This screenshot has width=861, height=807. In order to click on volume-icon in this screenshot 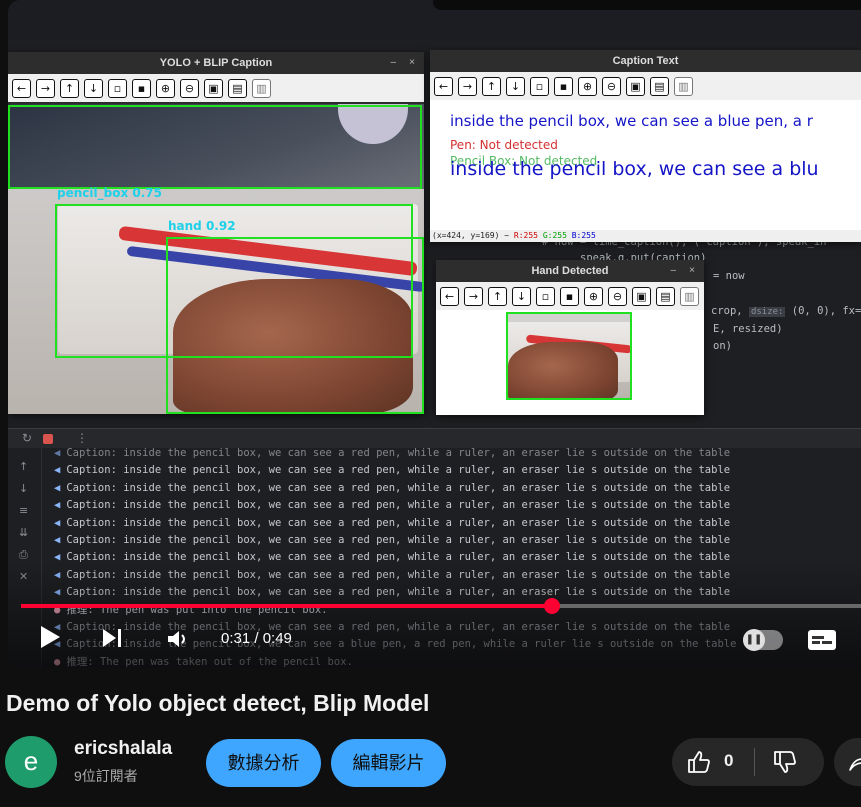, I will do `click(176, 639)`.